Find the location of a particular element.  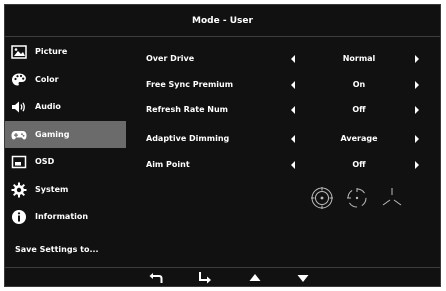

palette-icon is located at coordinates (19, 79).